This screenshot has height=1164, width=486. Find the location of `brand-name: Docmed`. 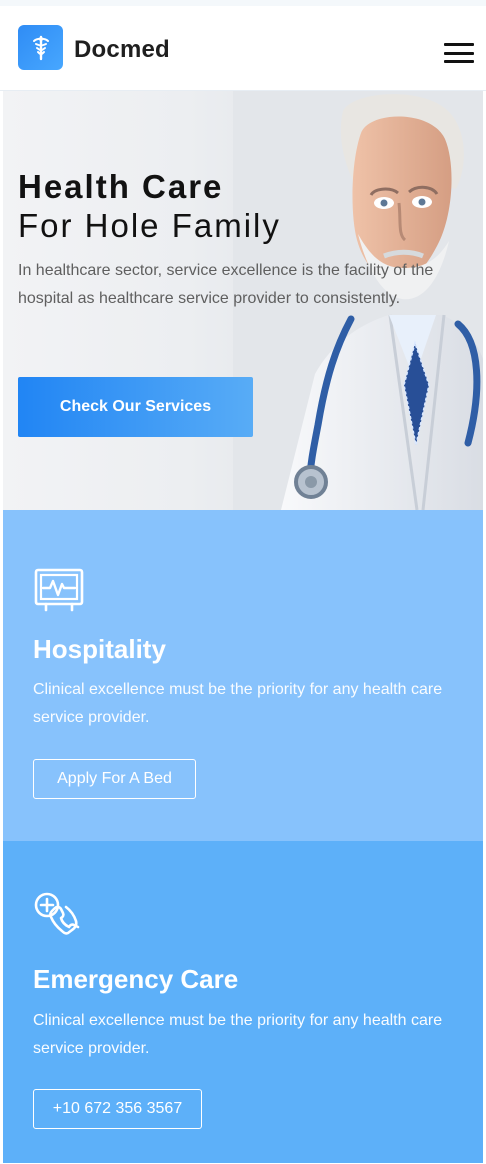

brand-name: Docmed is located at coordinates (122, 50).